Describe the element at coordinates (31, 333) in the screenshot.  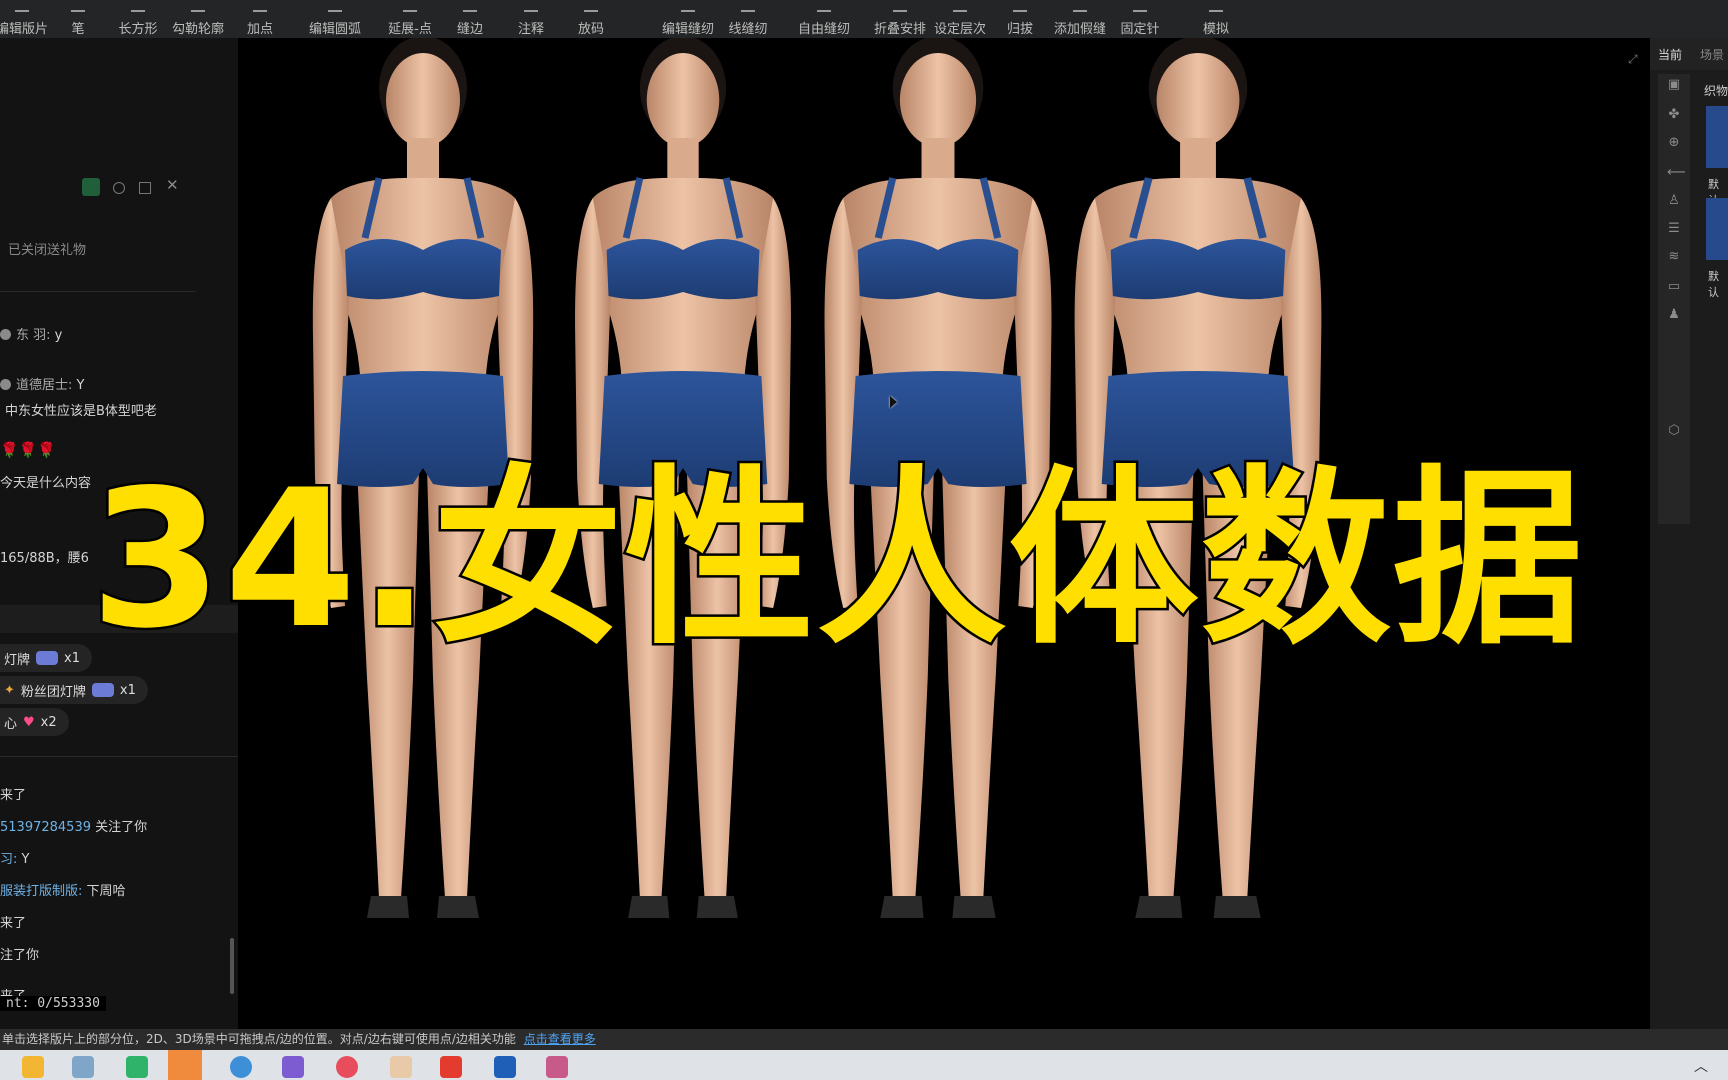
I see `chat-message: 东 羽: y` at that location.